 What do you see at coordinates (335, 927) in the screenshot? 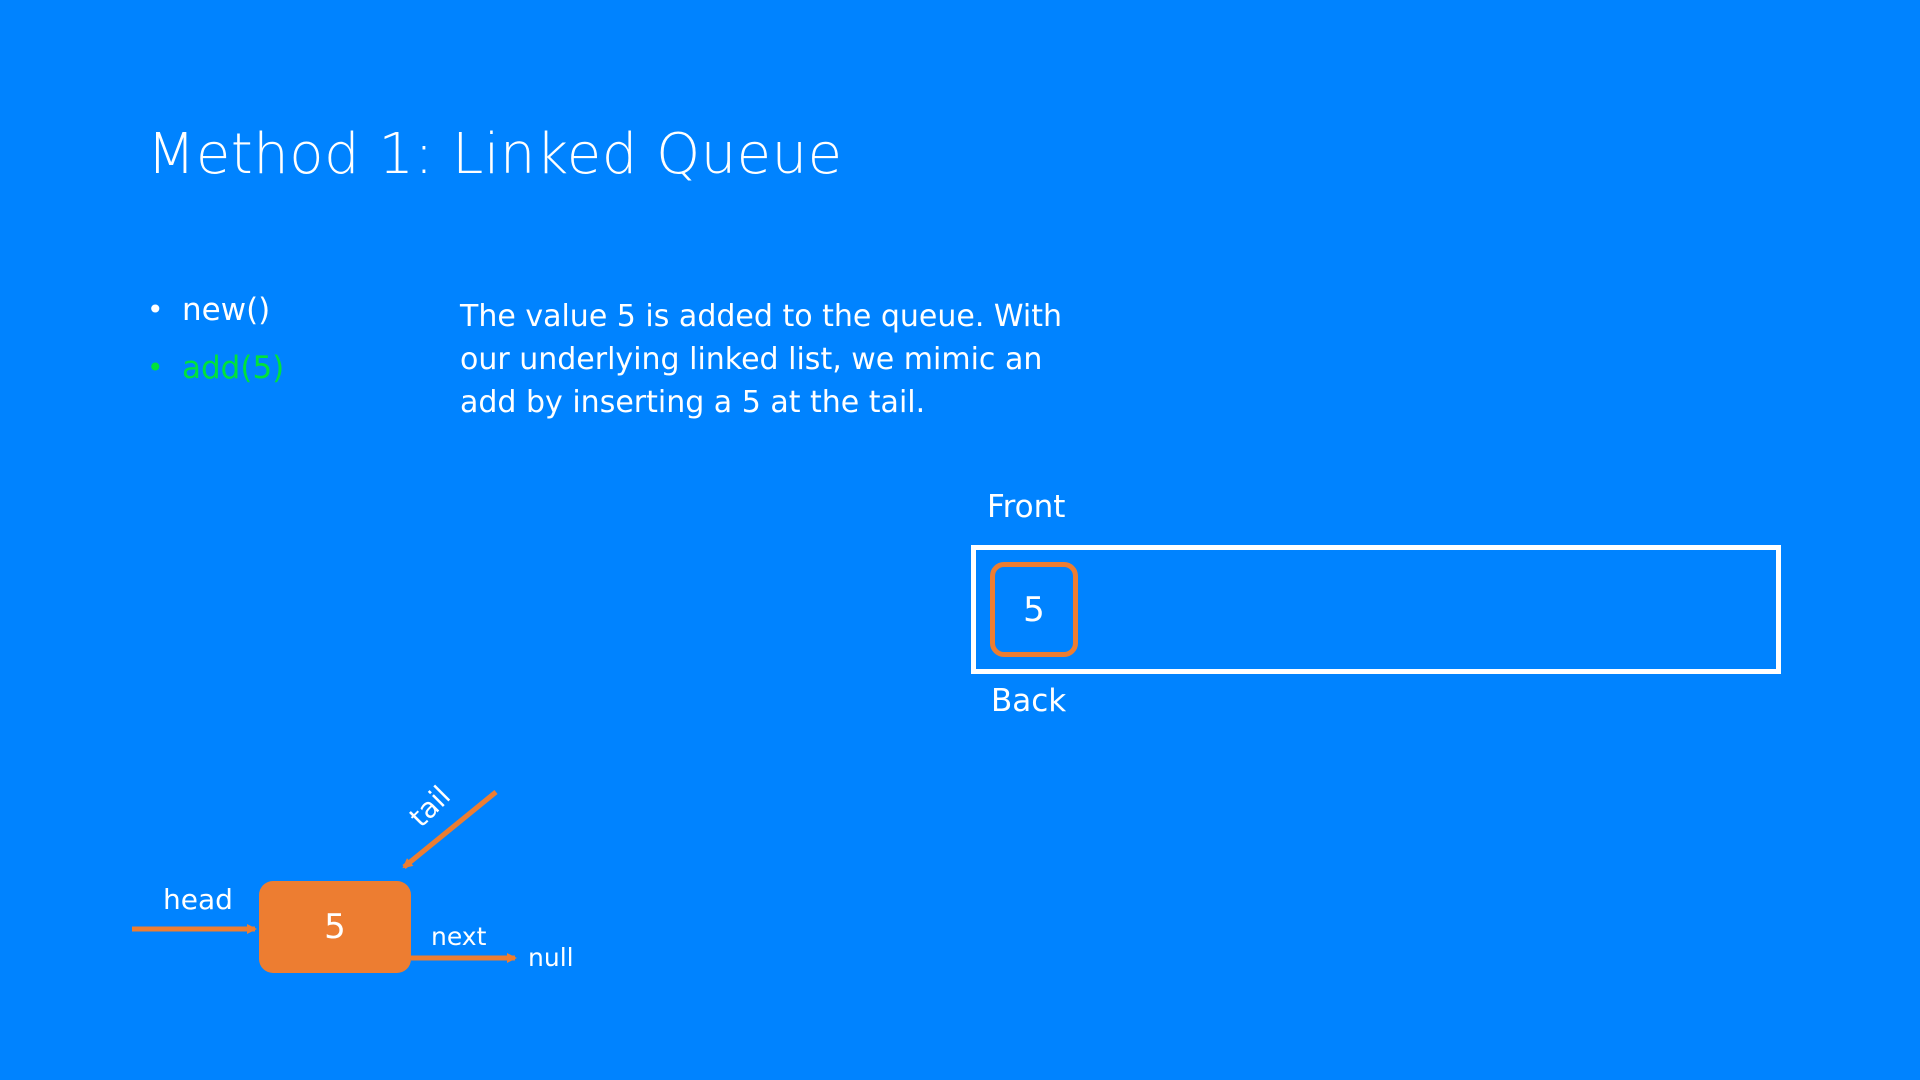
I see `list-node: 5` at bounding box center [335, 927].